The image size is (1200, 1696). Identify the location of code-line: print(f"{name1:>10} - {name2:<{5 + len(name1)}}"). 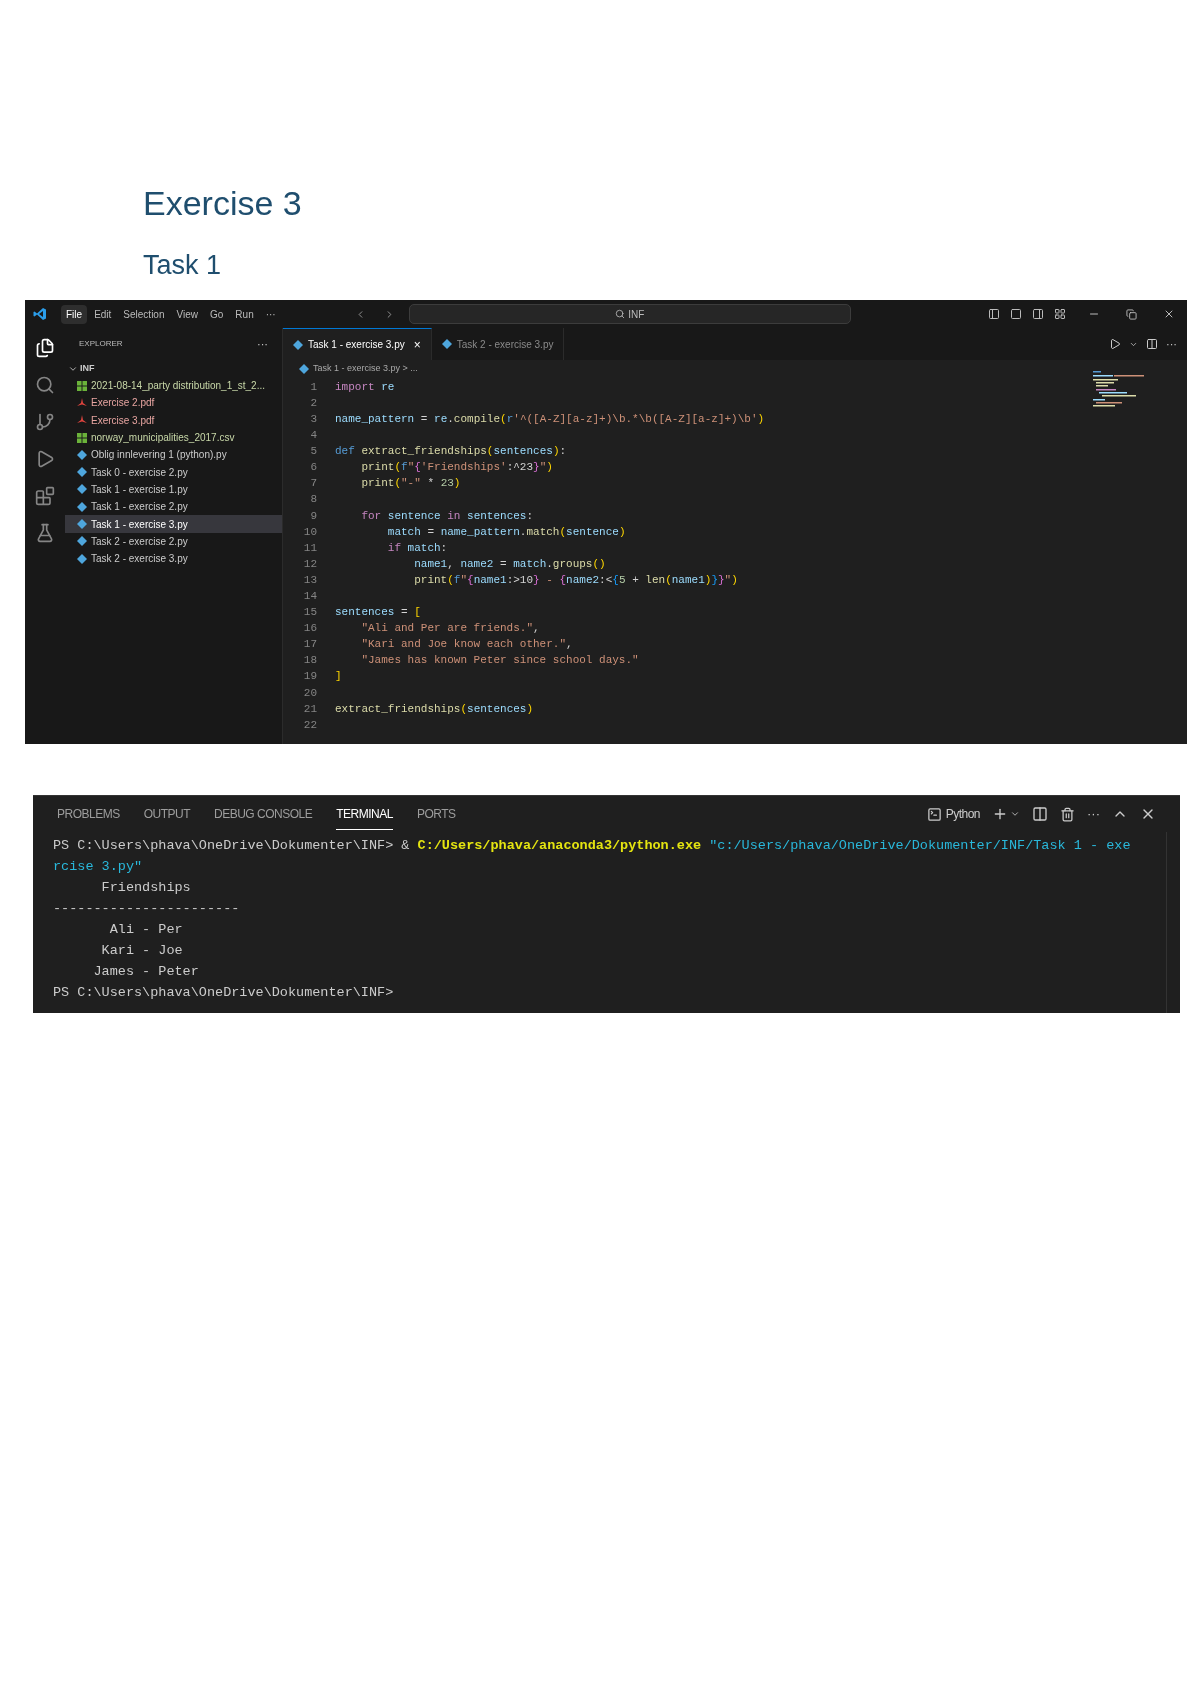
(576, 580).